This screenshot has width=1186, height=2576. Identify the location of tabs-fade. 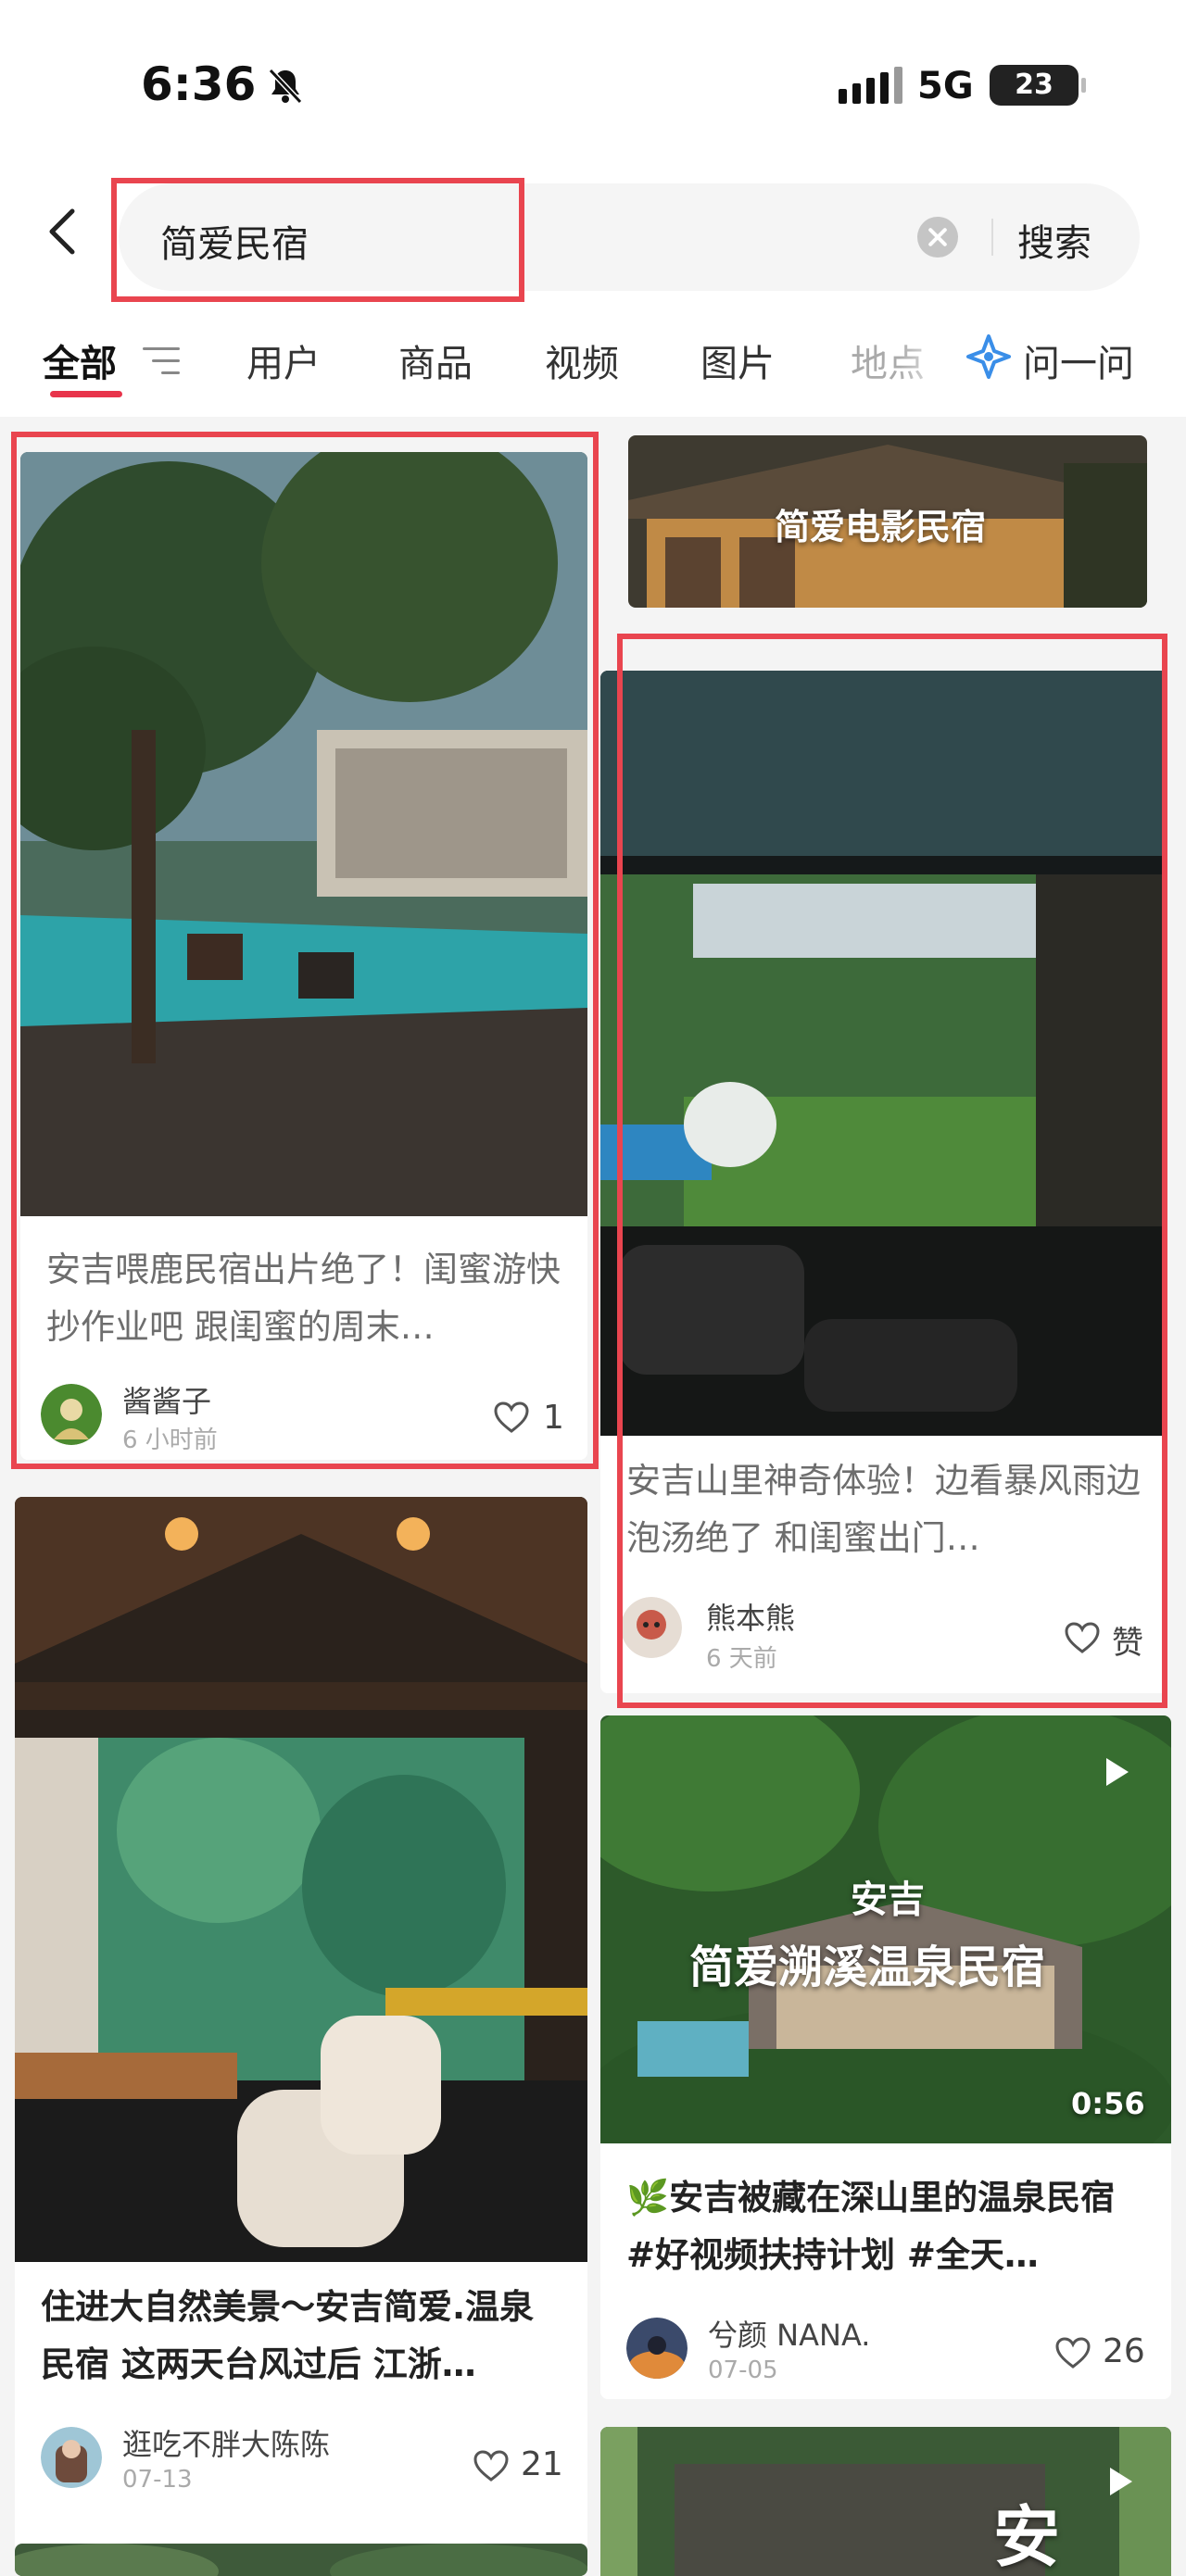
(926, 357).